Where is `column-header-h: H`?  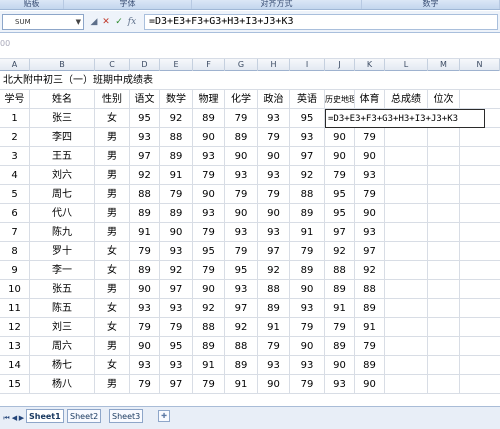
column-header-h: H is located at coordinates (274, 65).